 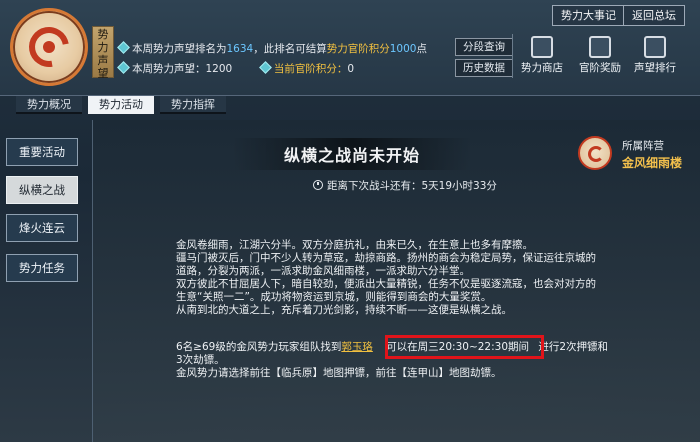 I want to click on ranking-button: 声望排行, so click(x=655, y=58).